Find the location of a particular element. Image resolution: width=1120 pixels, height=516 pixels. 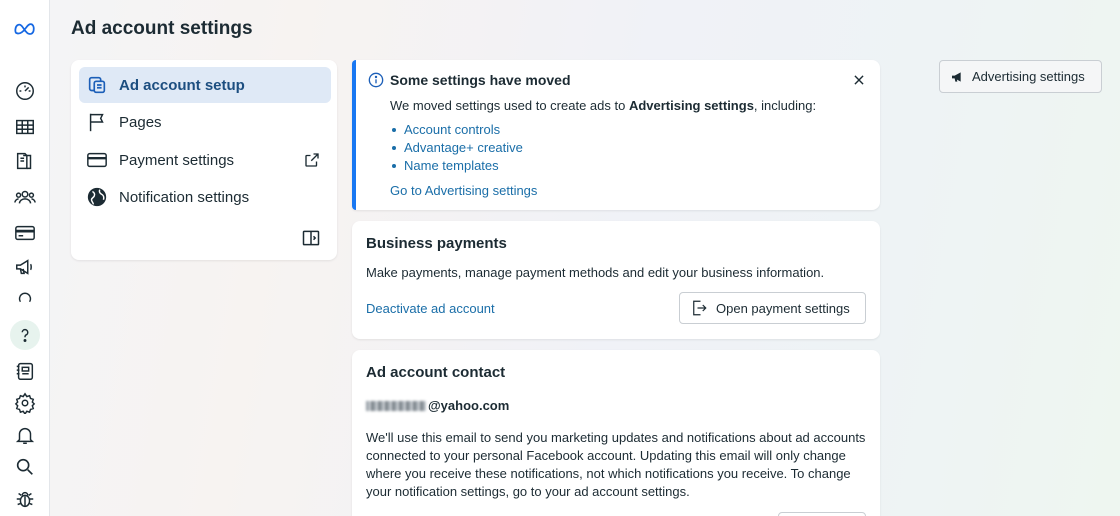

search-icon is located at coordinates (25, 467).